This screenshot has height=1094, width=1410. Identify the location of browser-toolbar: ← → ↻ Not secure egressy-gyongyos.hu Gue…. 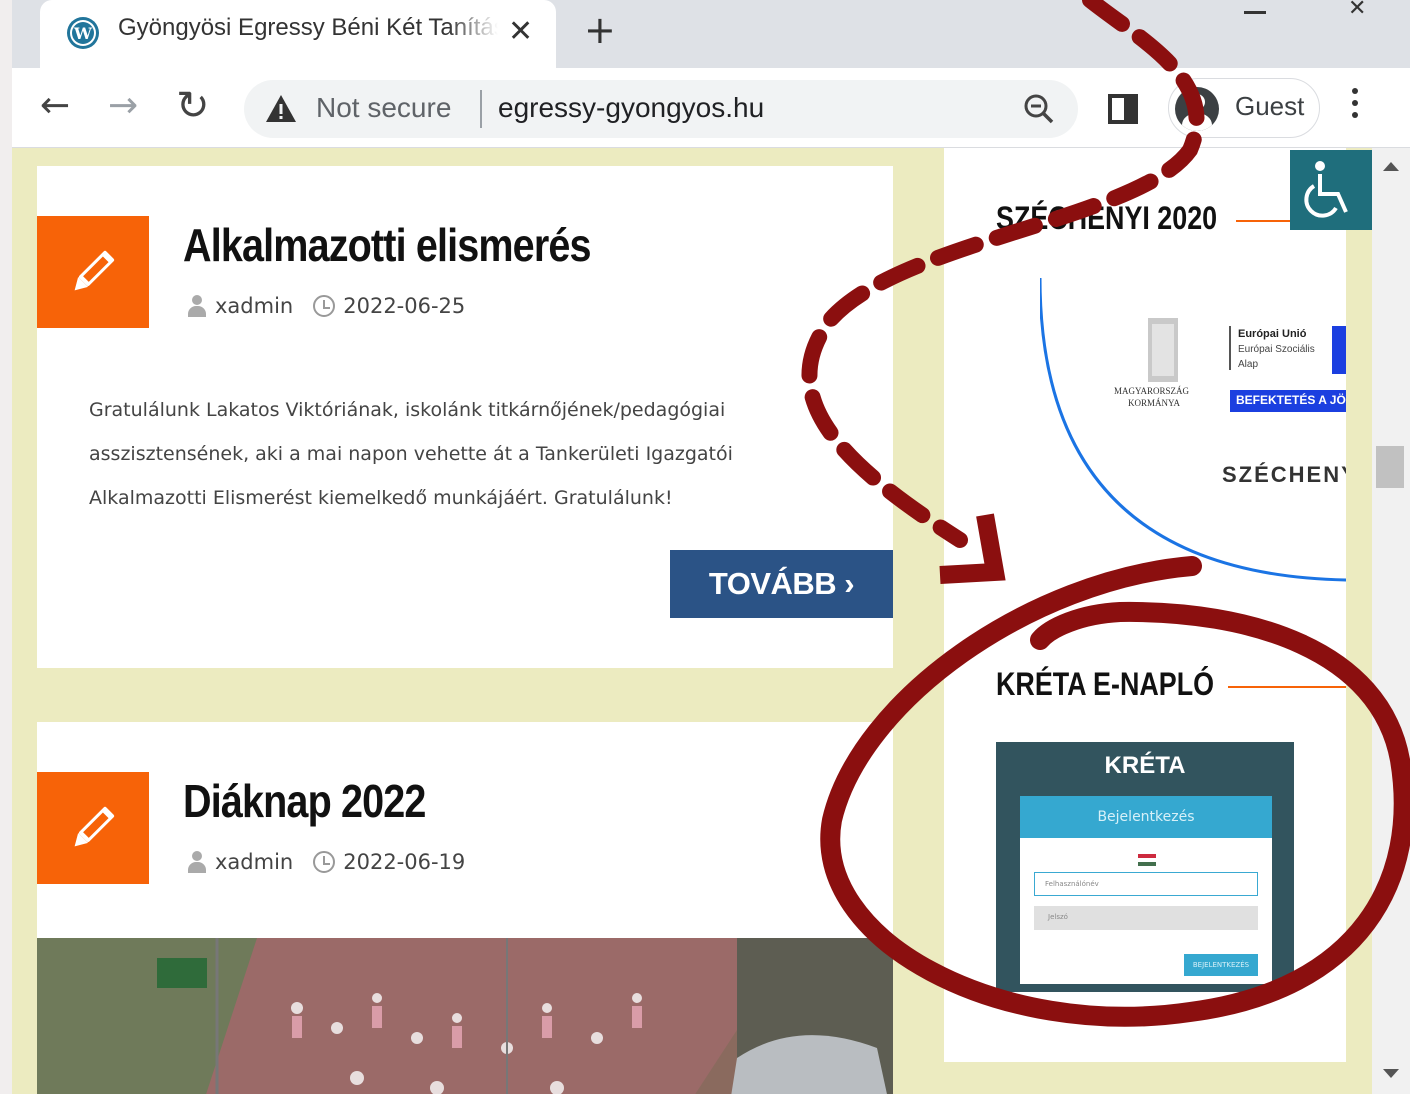
(711, 108).